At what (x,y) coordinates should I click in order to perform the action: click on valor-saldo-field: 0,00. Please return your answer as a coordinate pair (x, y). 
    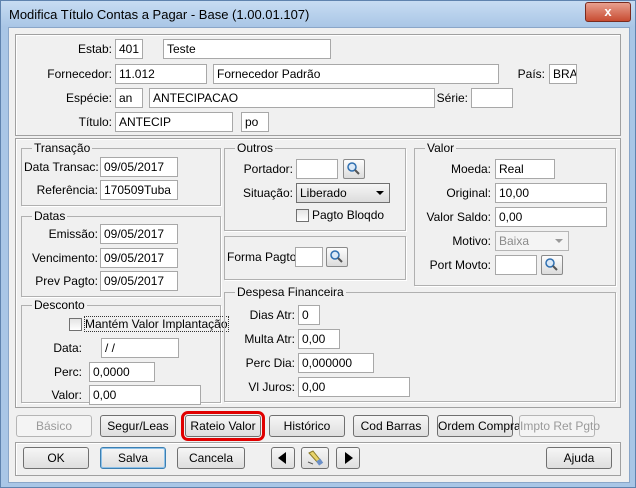
    Looking at the image, I should click on (551, 217).